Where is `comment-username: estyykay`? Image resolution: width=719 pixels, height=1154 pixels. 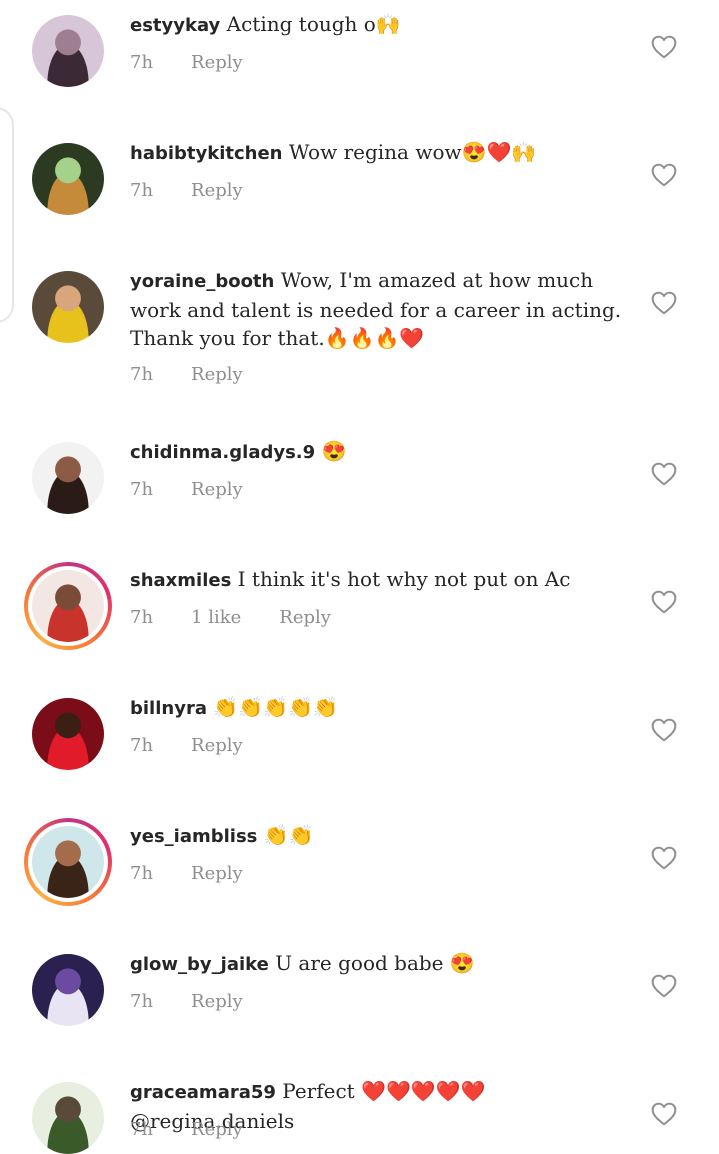
comment-username: estyykay is located at coordinates (175, 25).